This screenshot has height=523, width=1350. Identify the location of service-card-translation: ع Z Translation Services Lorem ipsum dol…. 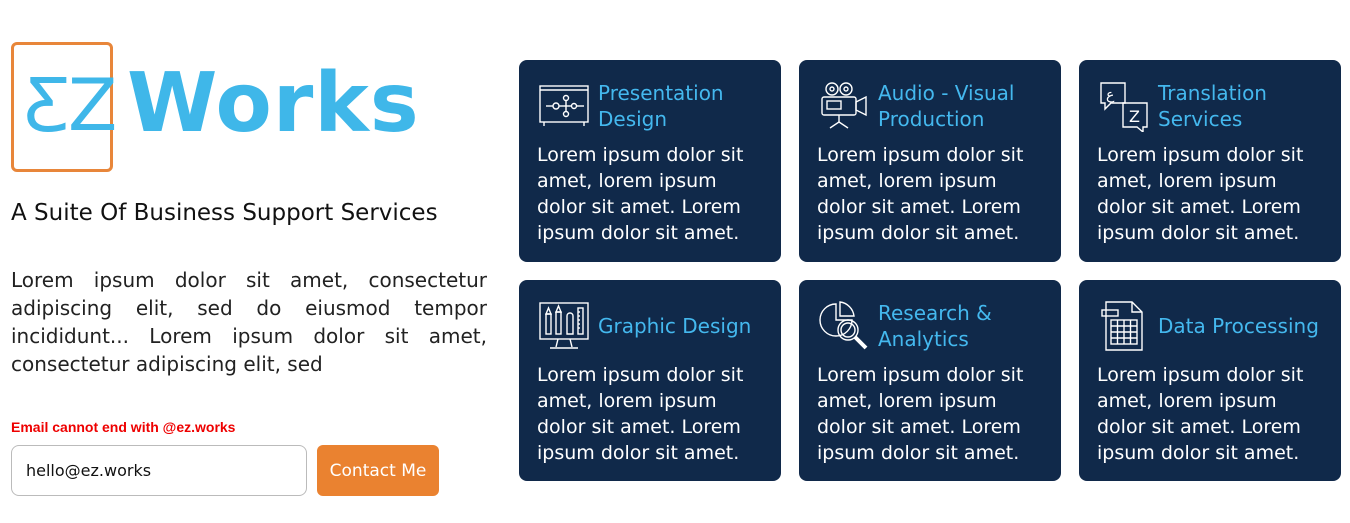
(1210, 161).